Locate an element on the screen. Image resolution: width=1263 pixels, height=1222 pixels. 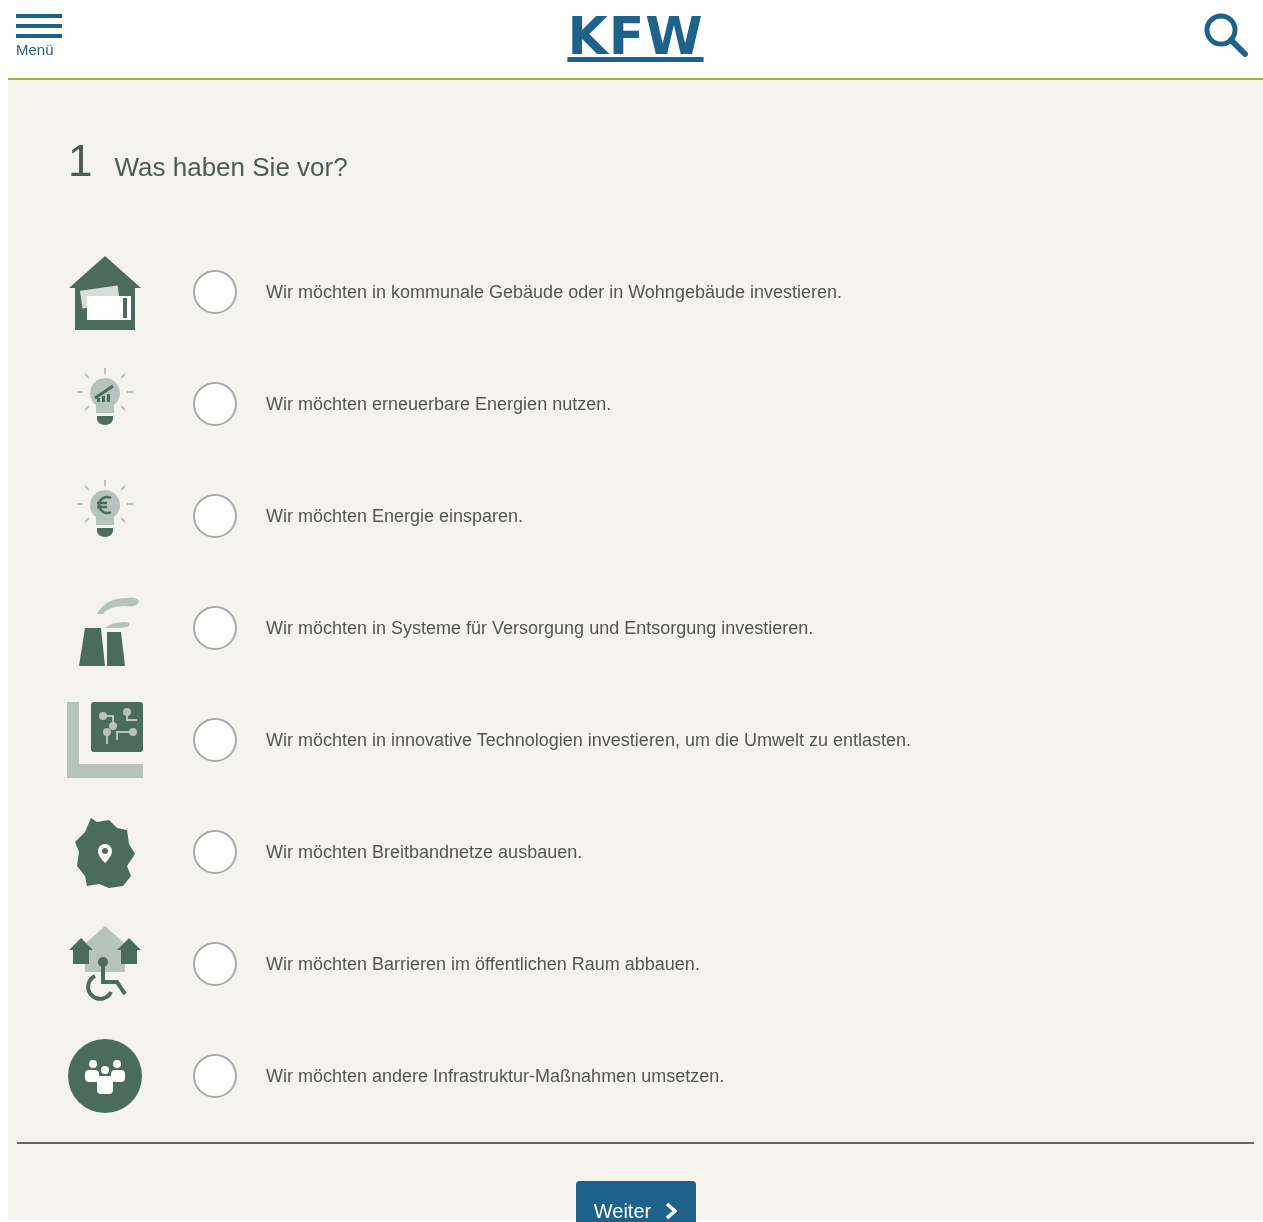
option-label: Wir möchten andere Infrastruktur-Maßnahmen umsetzen. is located at coordinates (495, 1076).